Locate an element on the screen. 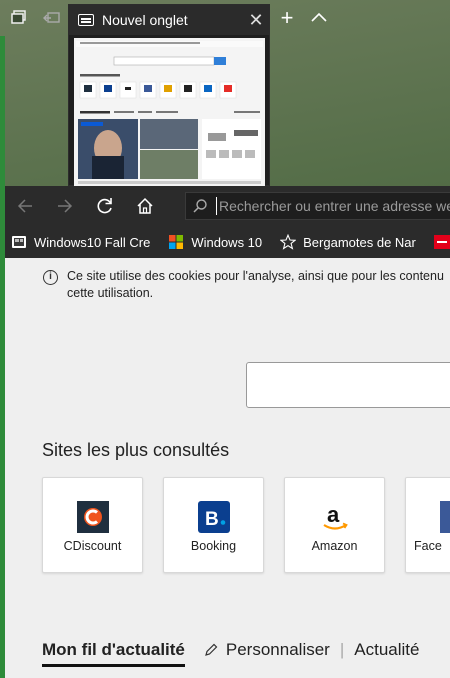  top-site-amazon: a Amazon is located at coordinates (334, 525).